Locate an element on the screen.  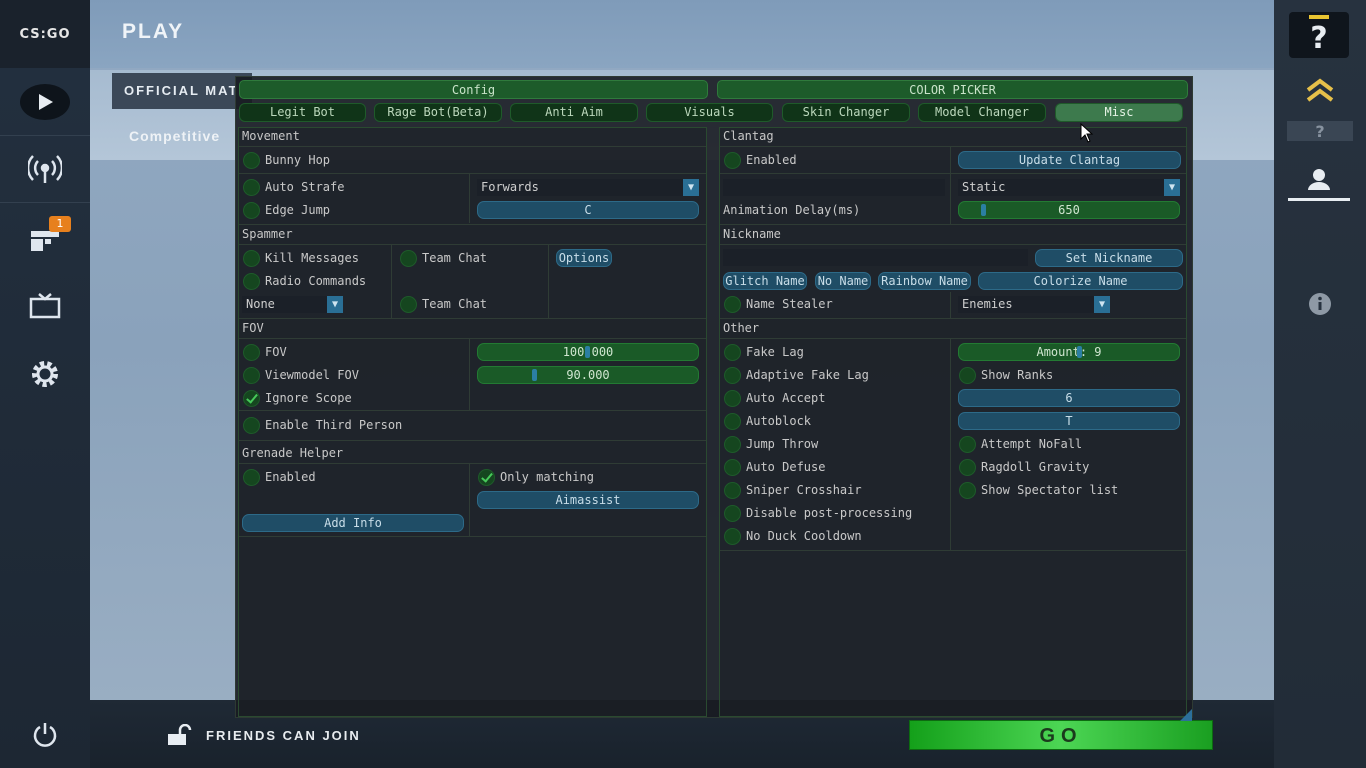
tab-anti-aim: Anti Aim is located at coordinates (574, 112).